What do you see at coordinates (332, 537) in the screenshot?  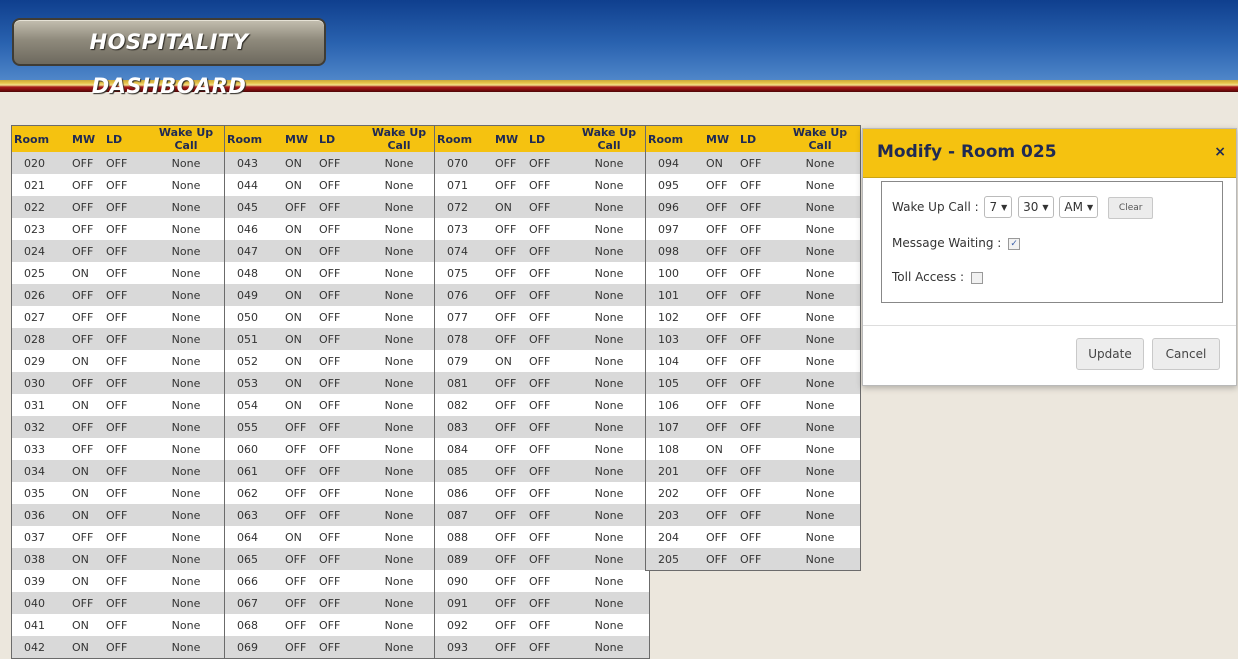 I see `table-row: 064 ON OFF None` at bounding box center [332, 537].